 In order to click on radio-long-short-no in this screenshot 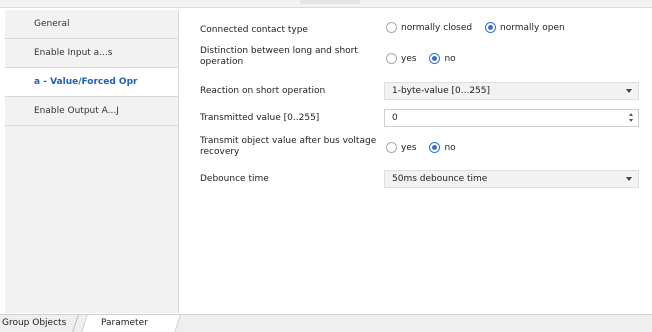, I will do `click(435, 58)`.